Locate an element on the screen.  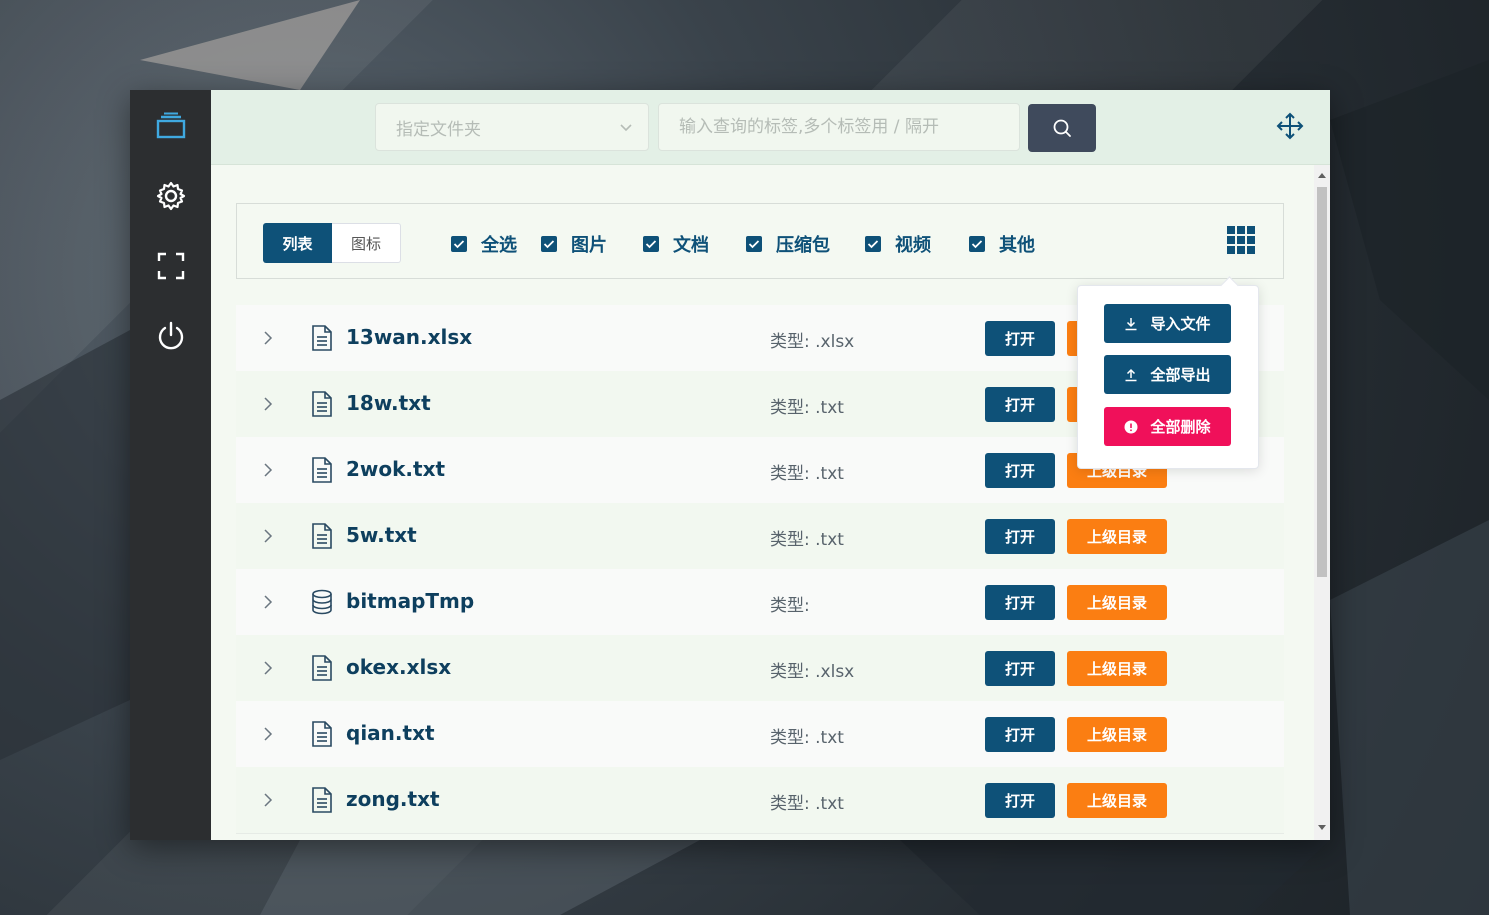
filter-documents: 文档 is located at coordinates (676, 244).